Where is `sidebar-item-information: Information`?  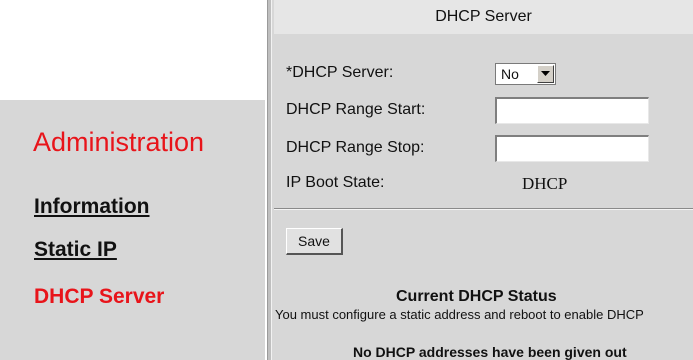
sidebar-item-information: Information is located at coordinates (92, 207).